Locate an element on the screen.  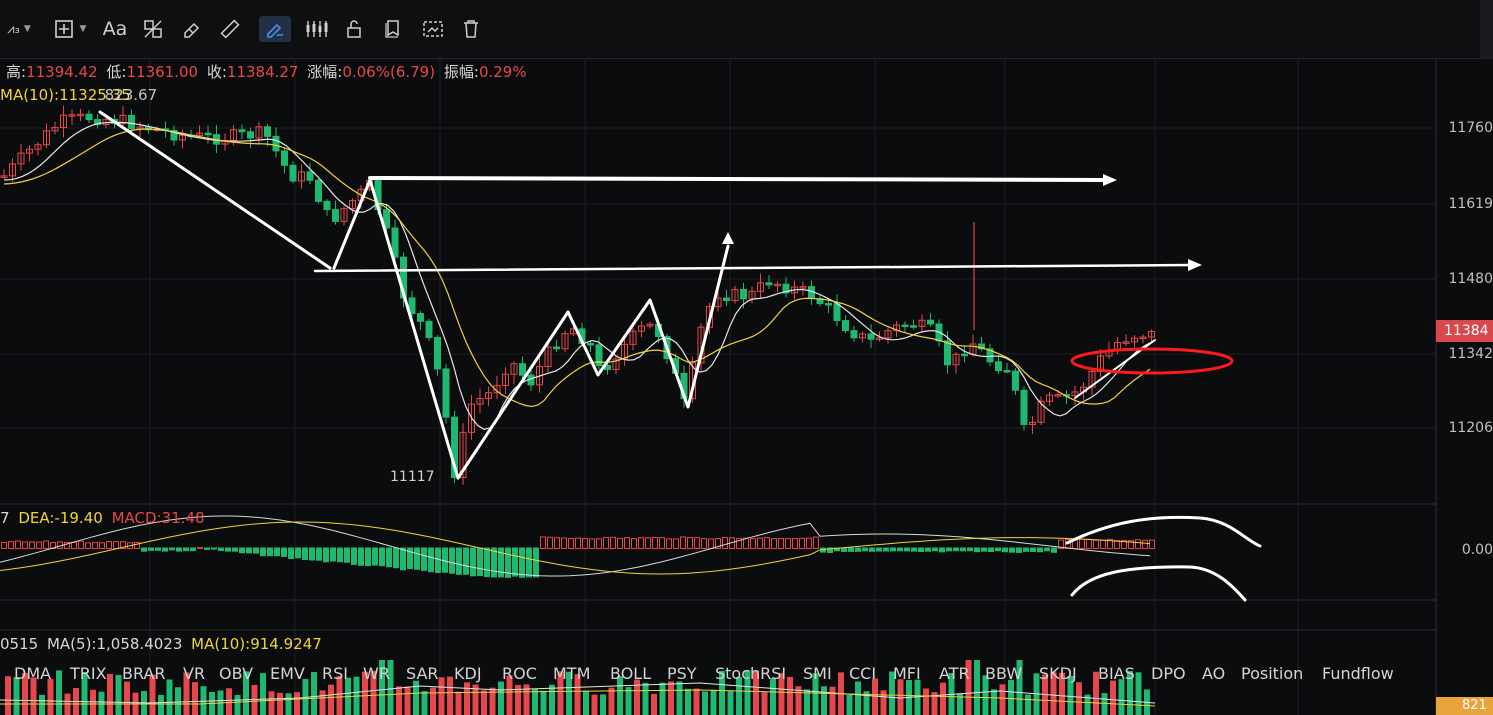
ma-info: MA(10):11325.35823.67 is located at coordinates (78, 95).